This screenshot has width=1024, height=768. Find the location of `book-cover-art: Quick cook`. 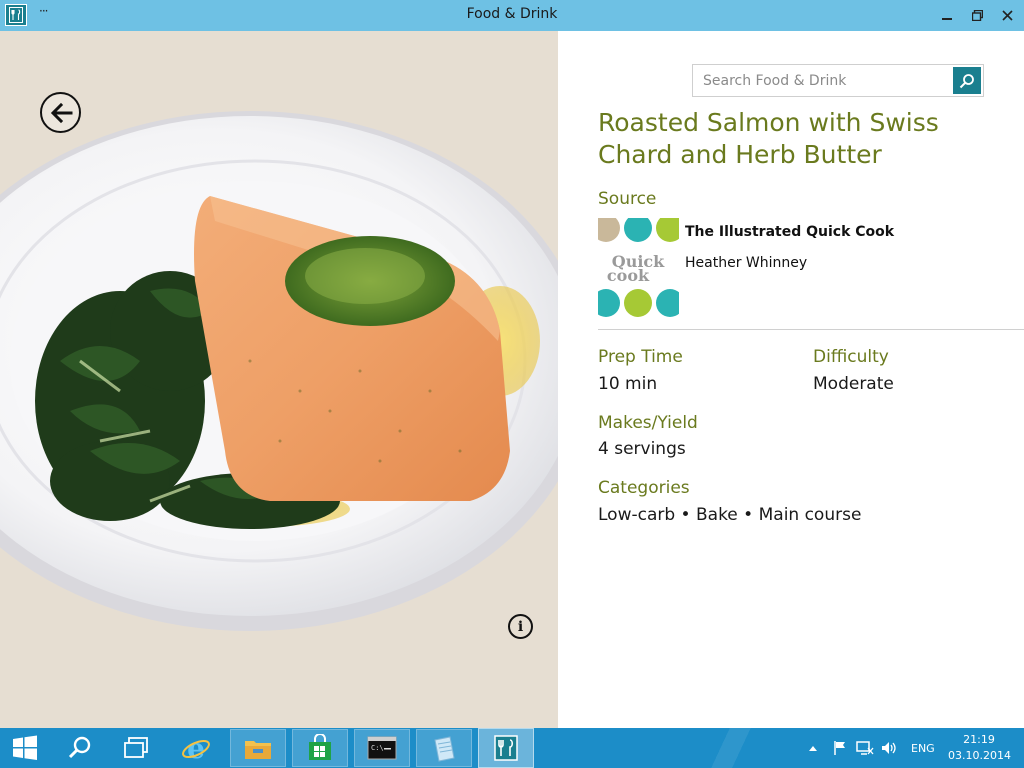

book-cover-art: Quick cook is located at coordinates (638, 267).